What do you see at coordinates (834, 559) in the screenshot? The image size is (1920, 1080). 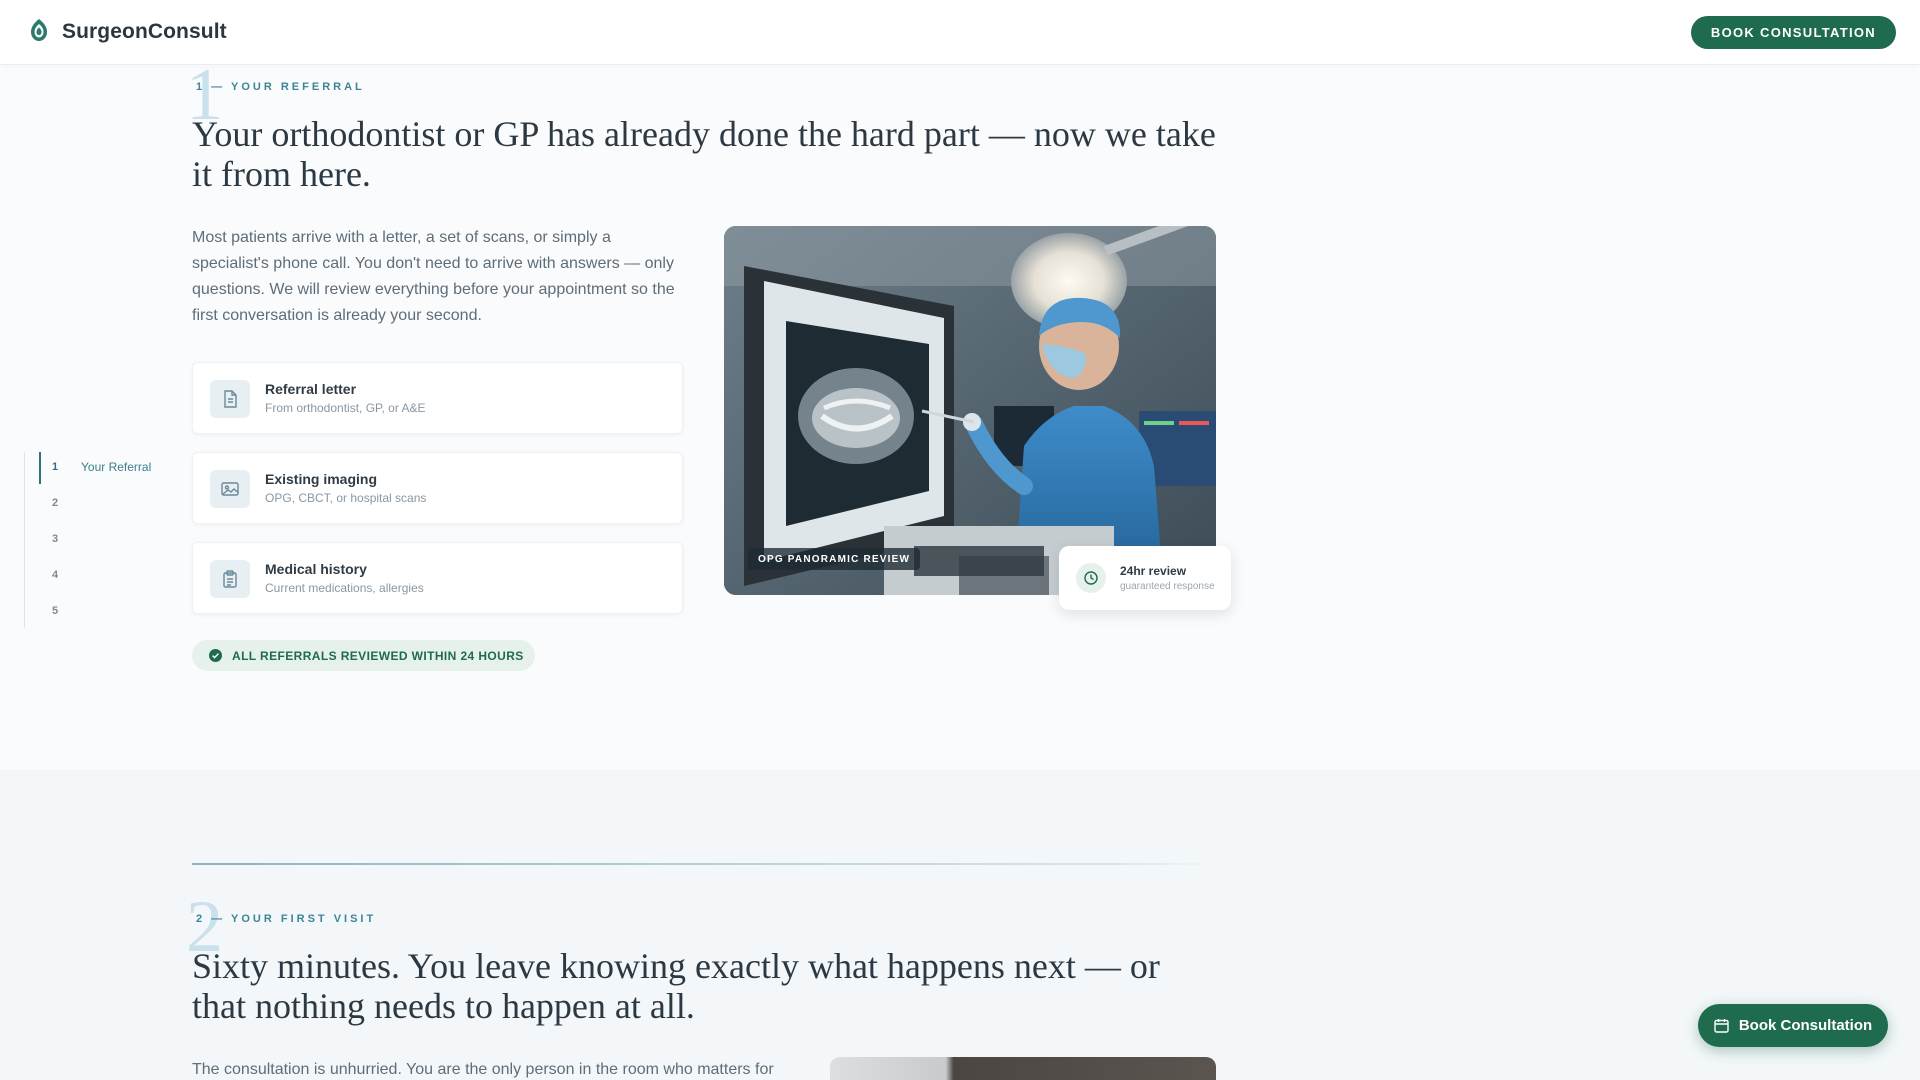 I see `photo-caption-tag: OPG PANORAMIC REVIEW` at bounding box center [834, 559].